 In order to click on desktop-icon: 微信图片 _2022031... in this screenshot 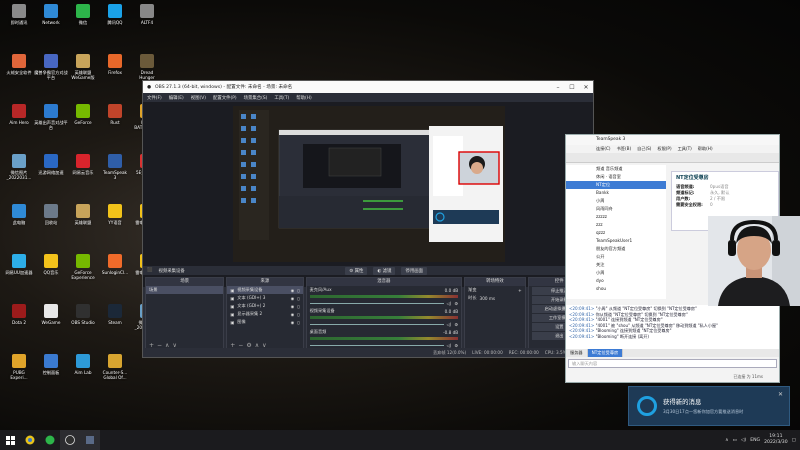, I will do `click(19, 170)`.